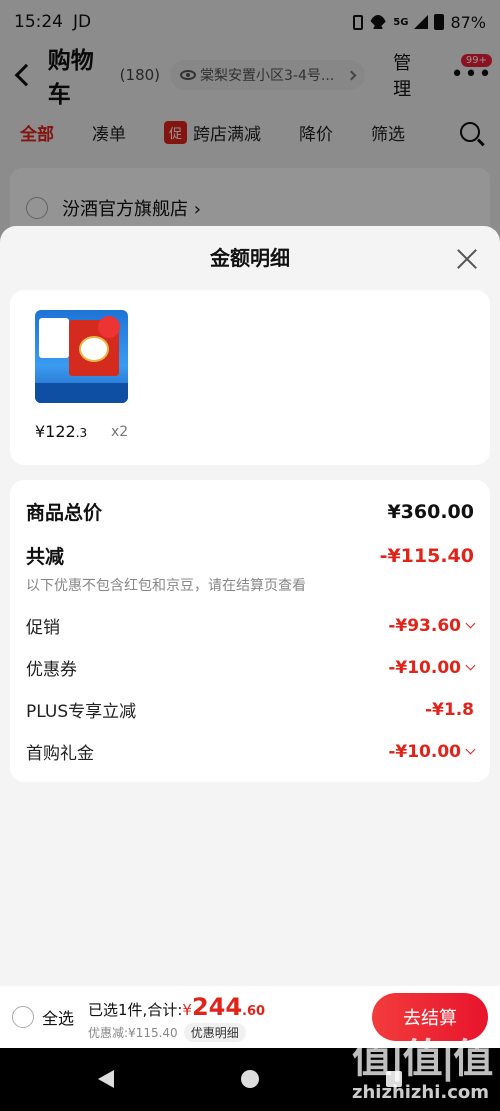 This screenshot has height=1111, width=500. Describe the element at coordinates (250, 511) in the screenshot. I see `total-price-row: 商品总价 ¥360.00` at that location.